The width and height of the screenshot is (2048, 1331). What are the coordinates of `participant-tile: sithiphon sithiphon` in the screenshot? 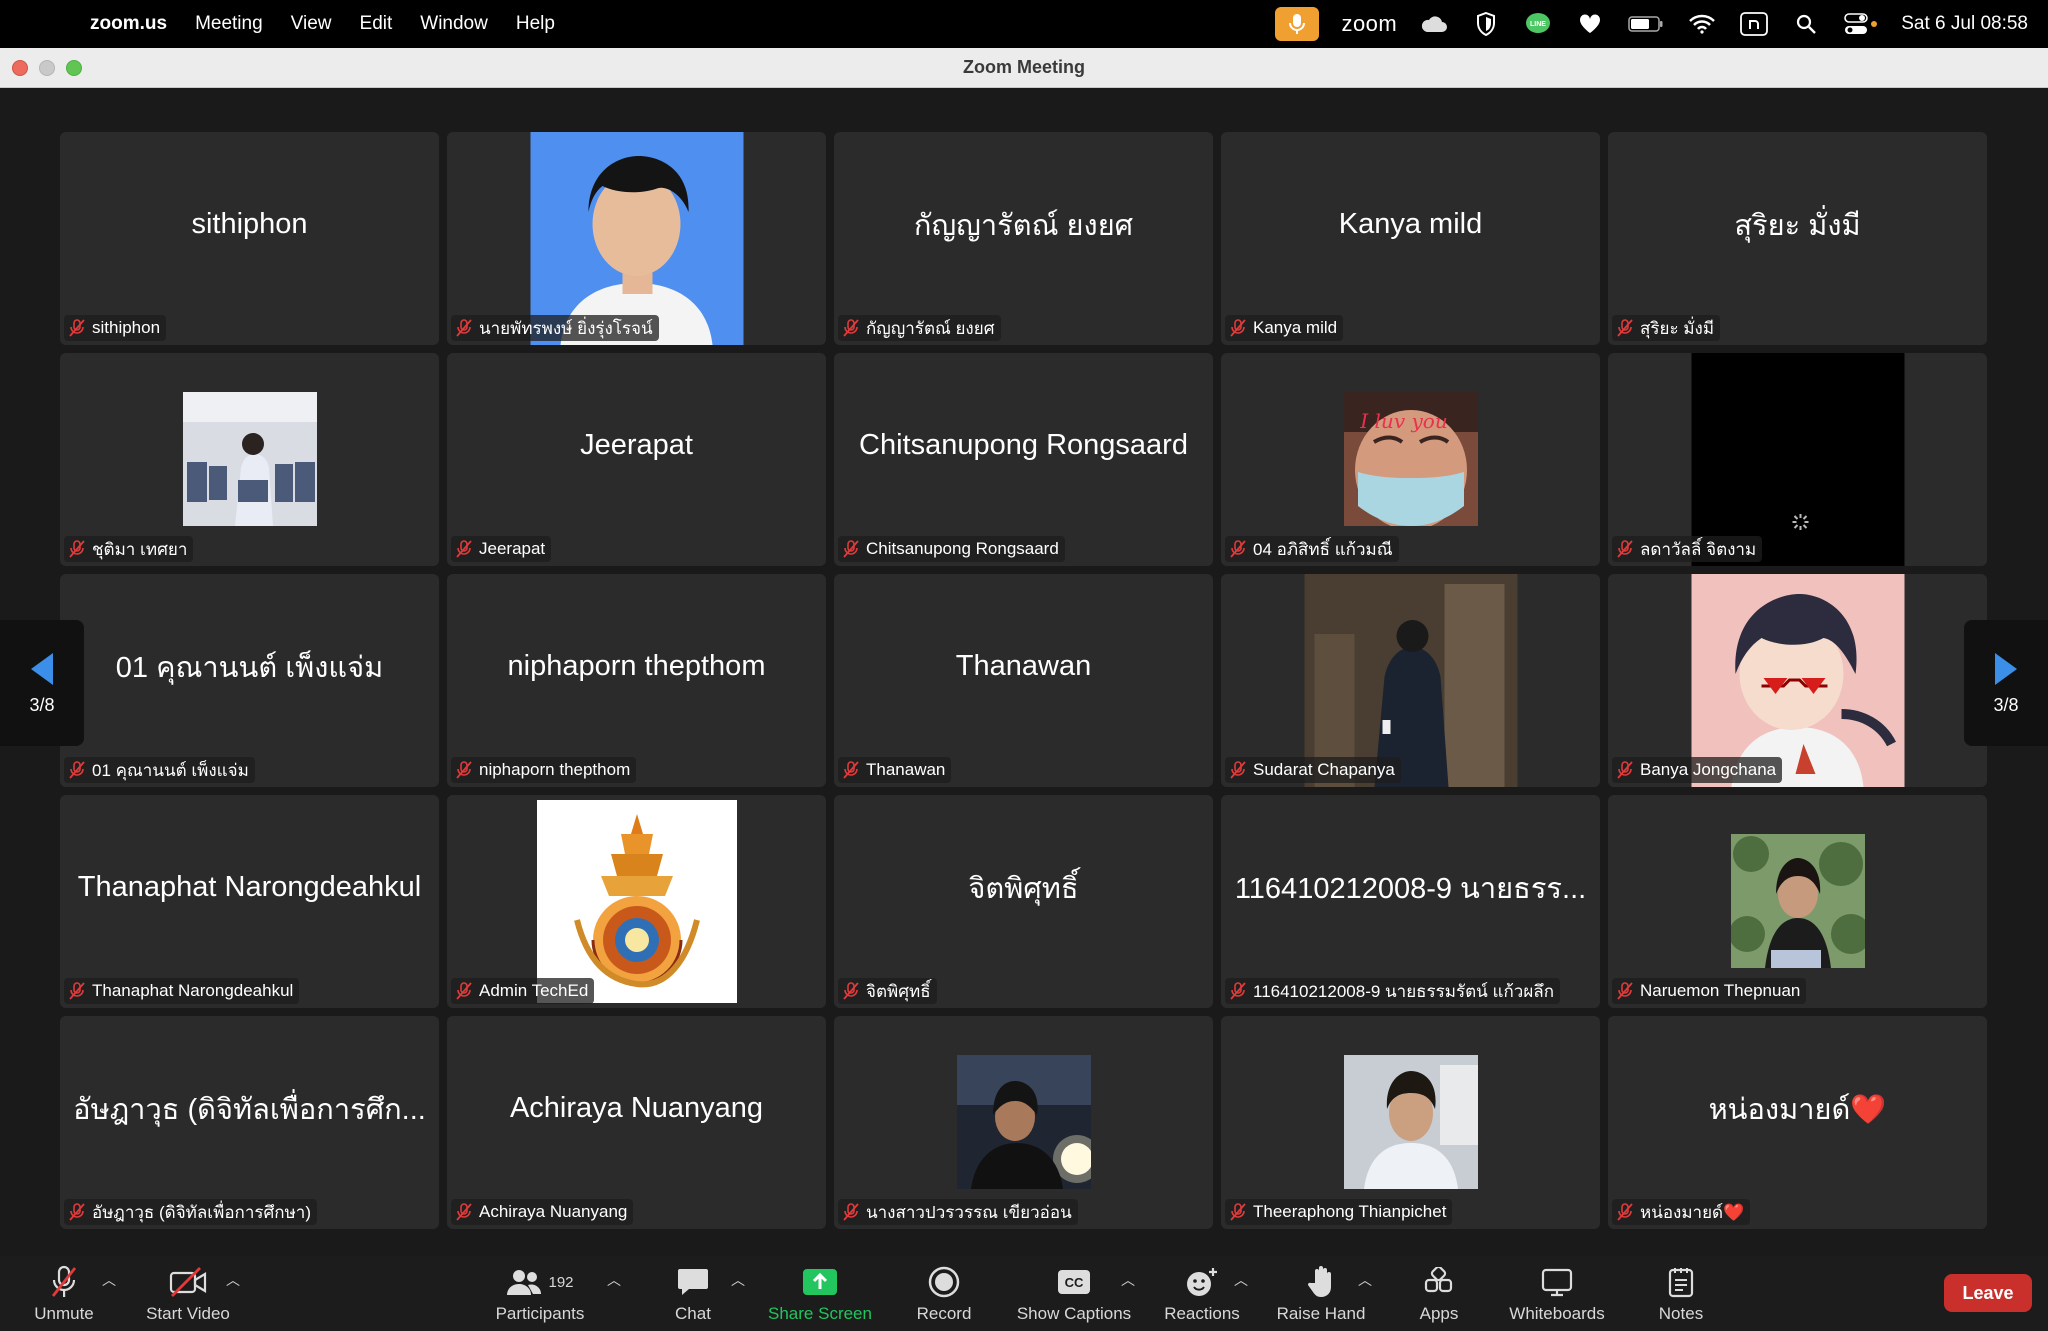 It's located at (249, 238).